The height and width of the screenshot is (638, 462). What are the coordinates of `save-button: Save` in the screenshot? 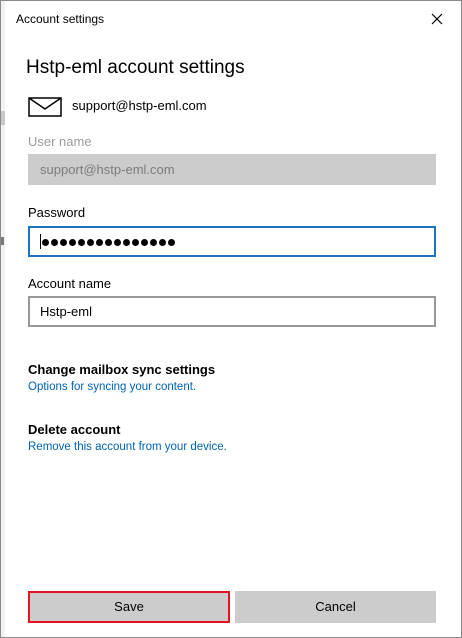 It's located at (129, 607).